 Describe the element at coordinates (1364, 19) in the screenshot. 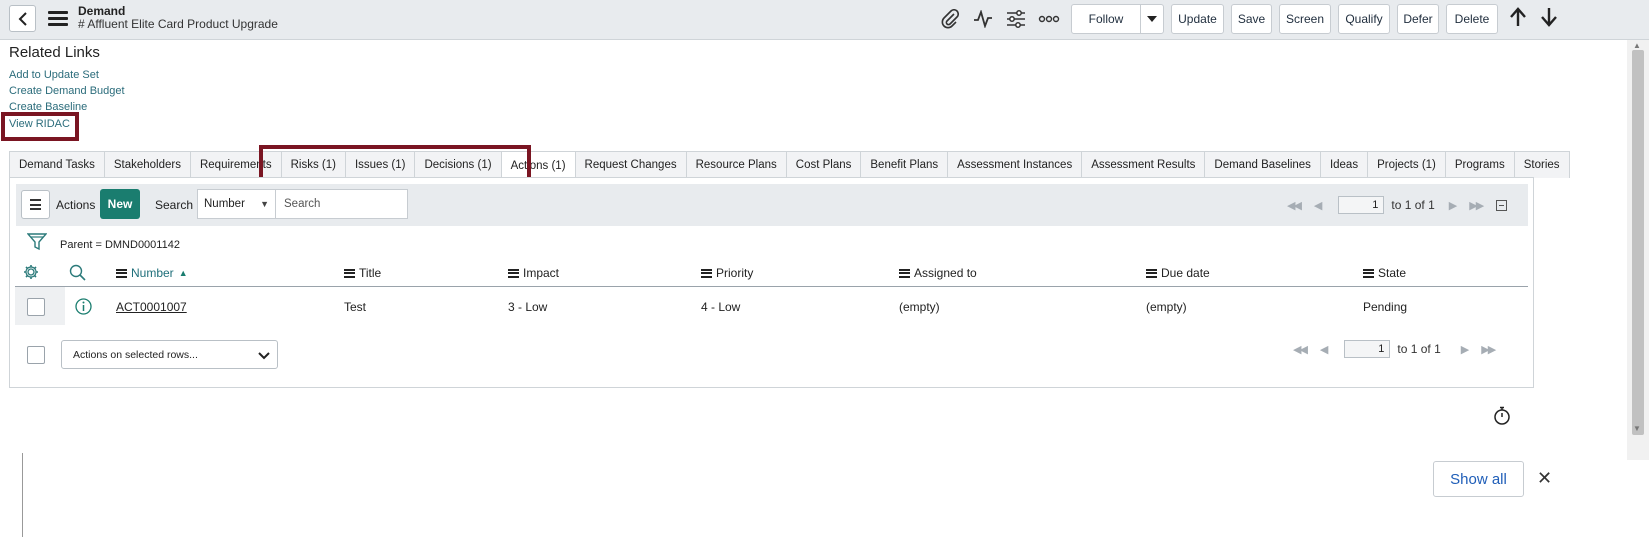

I see `qualify-button: Qualify` at that location.